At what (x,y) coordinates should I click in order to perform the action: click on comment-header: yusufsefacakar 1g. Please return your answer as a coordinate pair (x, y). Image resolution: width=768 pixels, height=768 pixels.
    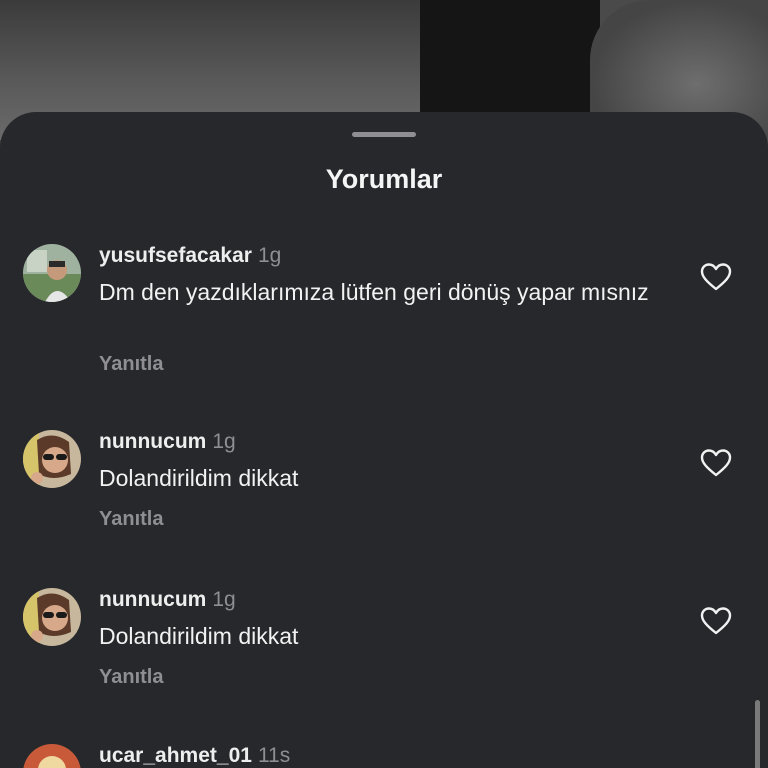
    Looking at the image, I should click on (190, 256).